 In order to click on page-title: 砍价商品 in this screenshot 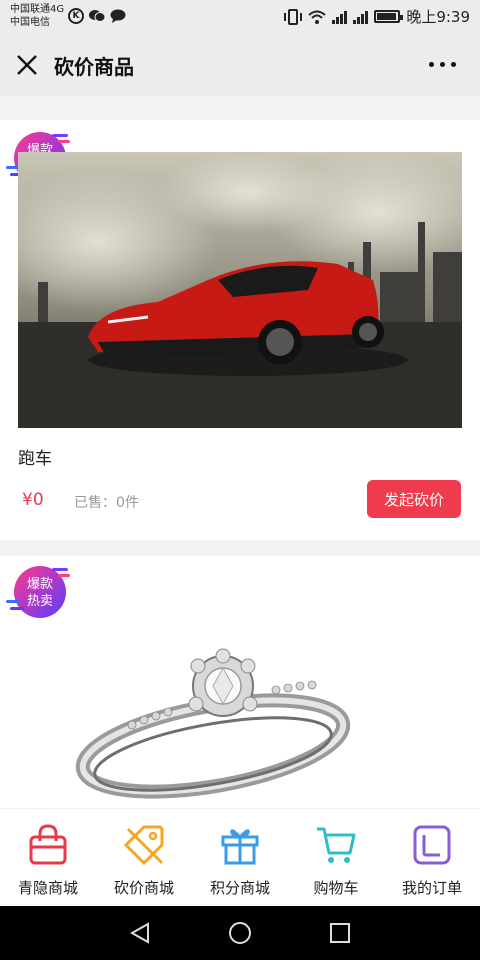, I will do `click(94, 67)`.